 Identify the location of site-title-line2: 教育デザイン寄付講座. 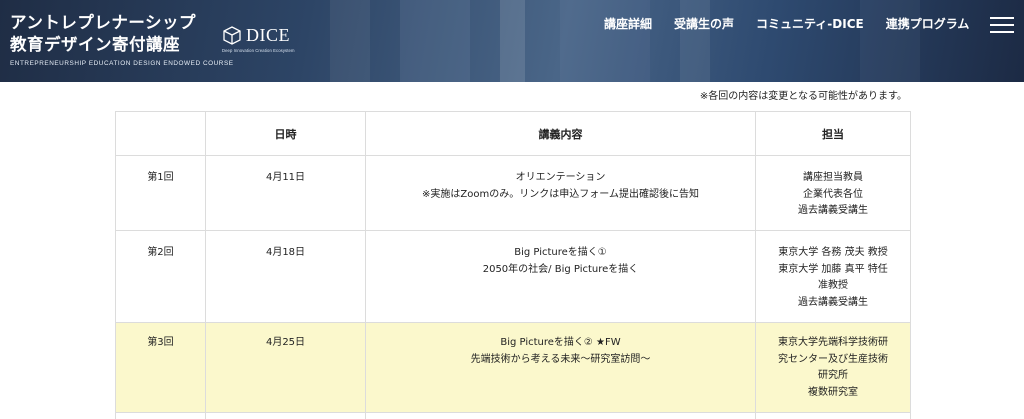
(95, 44).